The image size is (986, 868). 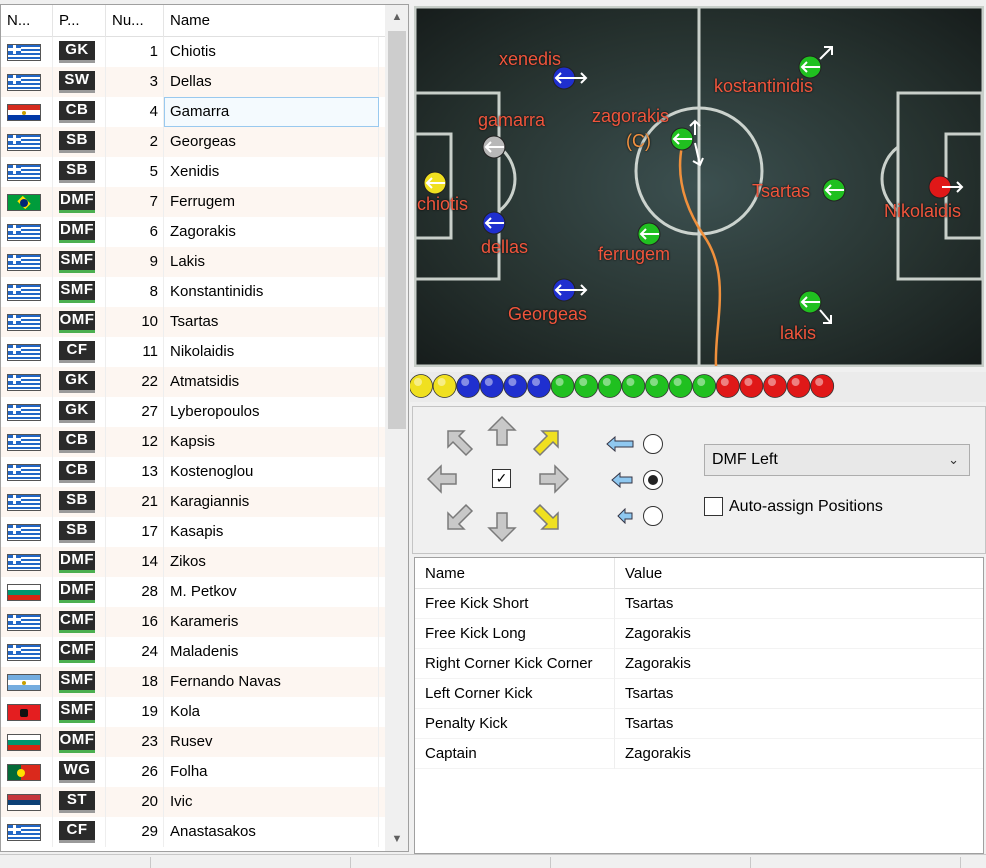 I want to click on set-pieces-header: Name Value, so click(x=699, y=573).